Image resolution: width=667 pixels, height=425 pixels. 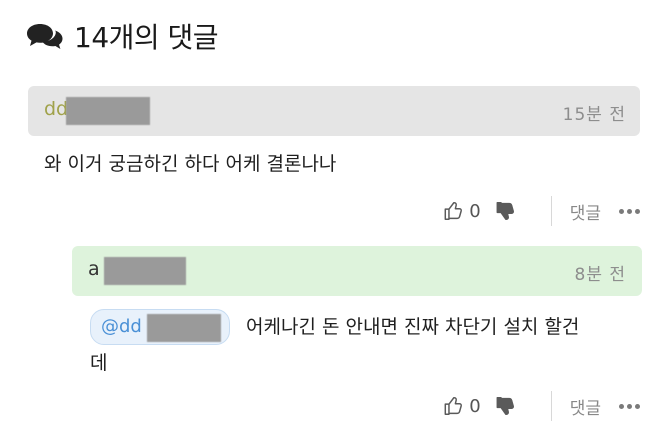 What do you see at coordinates (600, 275) in the screenshot?
I see `comment-timestamp: 8분 전` at bounding box center [600, 275].